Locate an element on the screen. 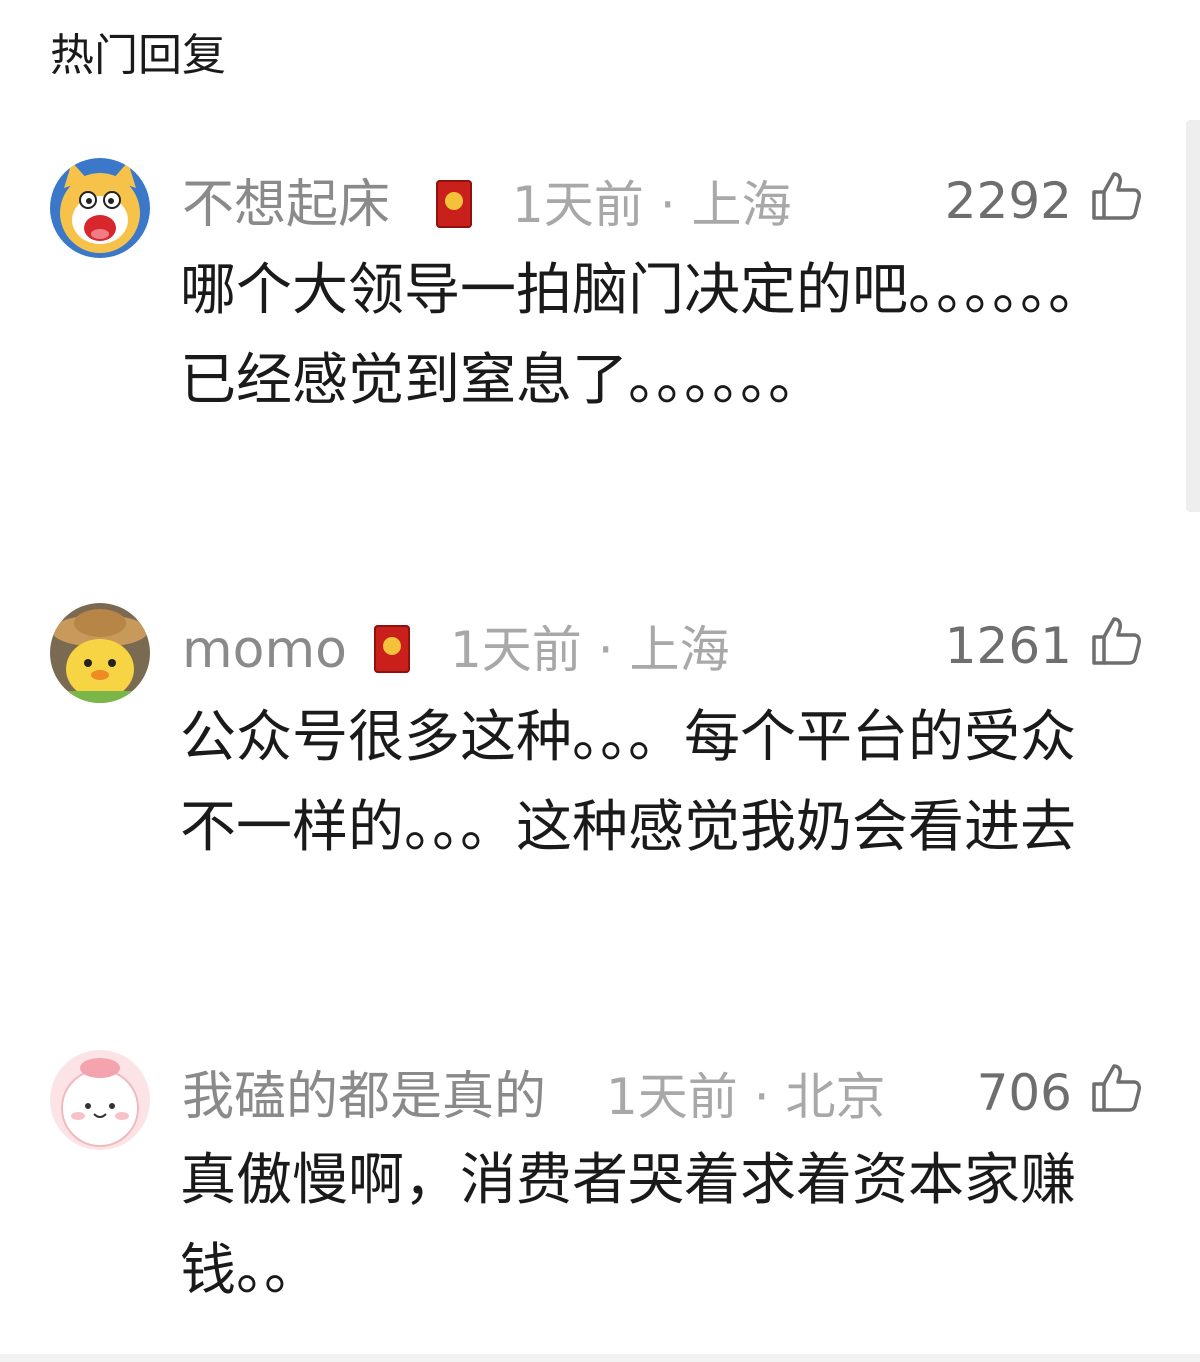  like-count: 2292 is located at coordinates (1008, 201).